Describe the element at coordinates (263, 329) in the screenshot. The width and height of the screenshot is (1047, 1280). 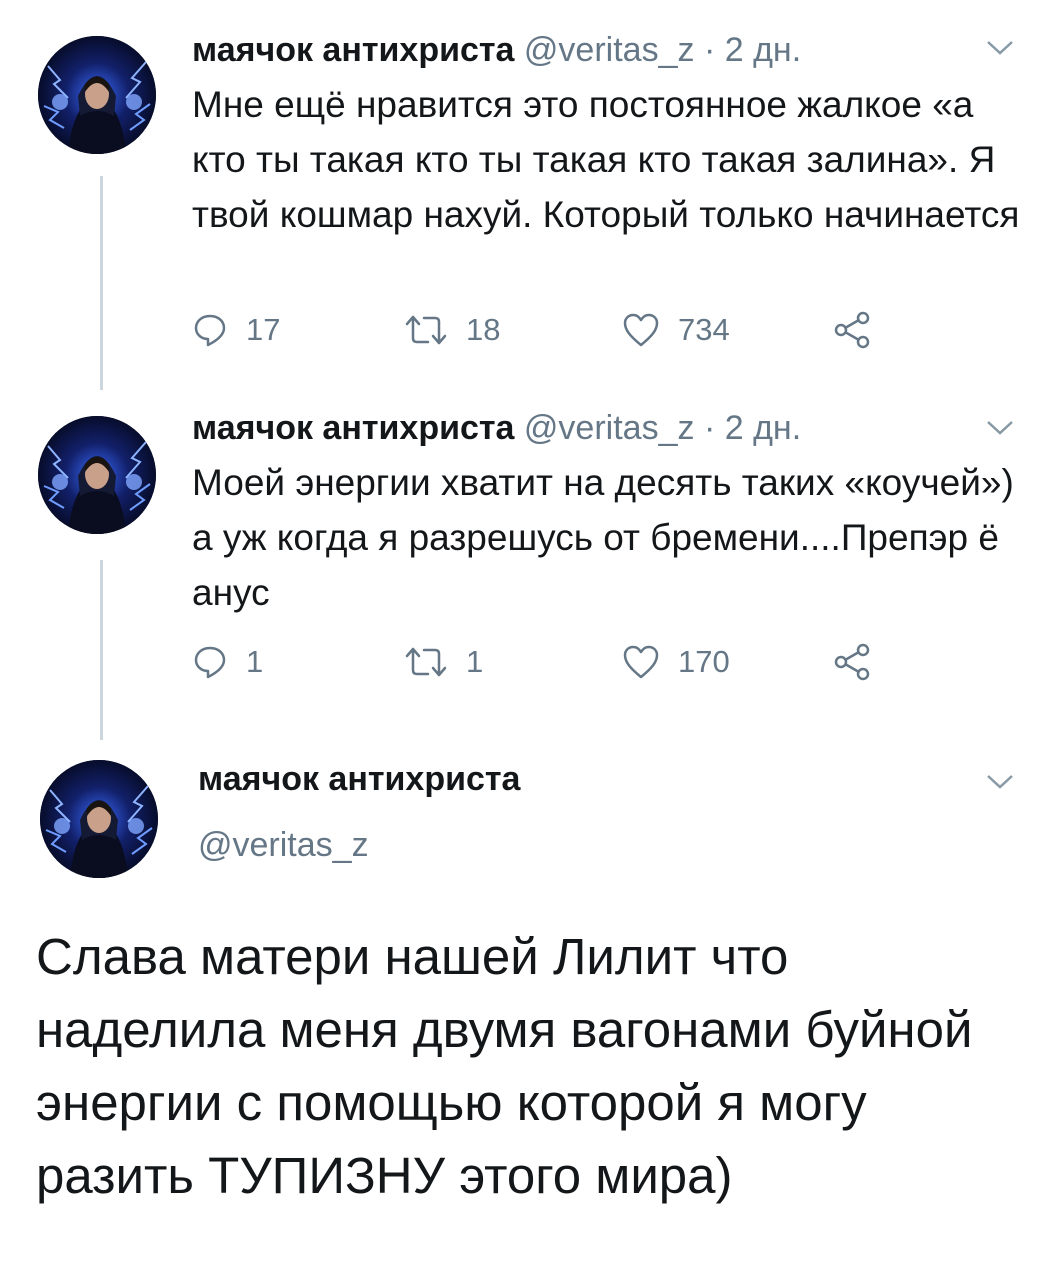
I see `reply-count: 17` at that location.